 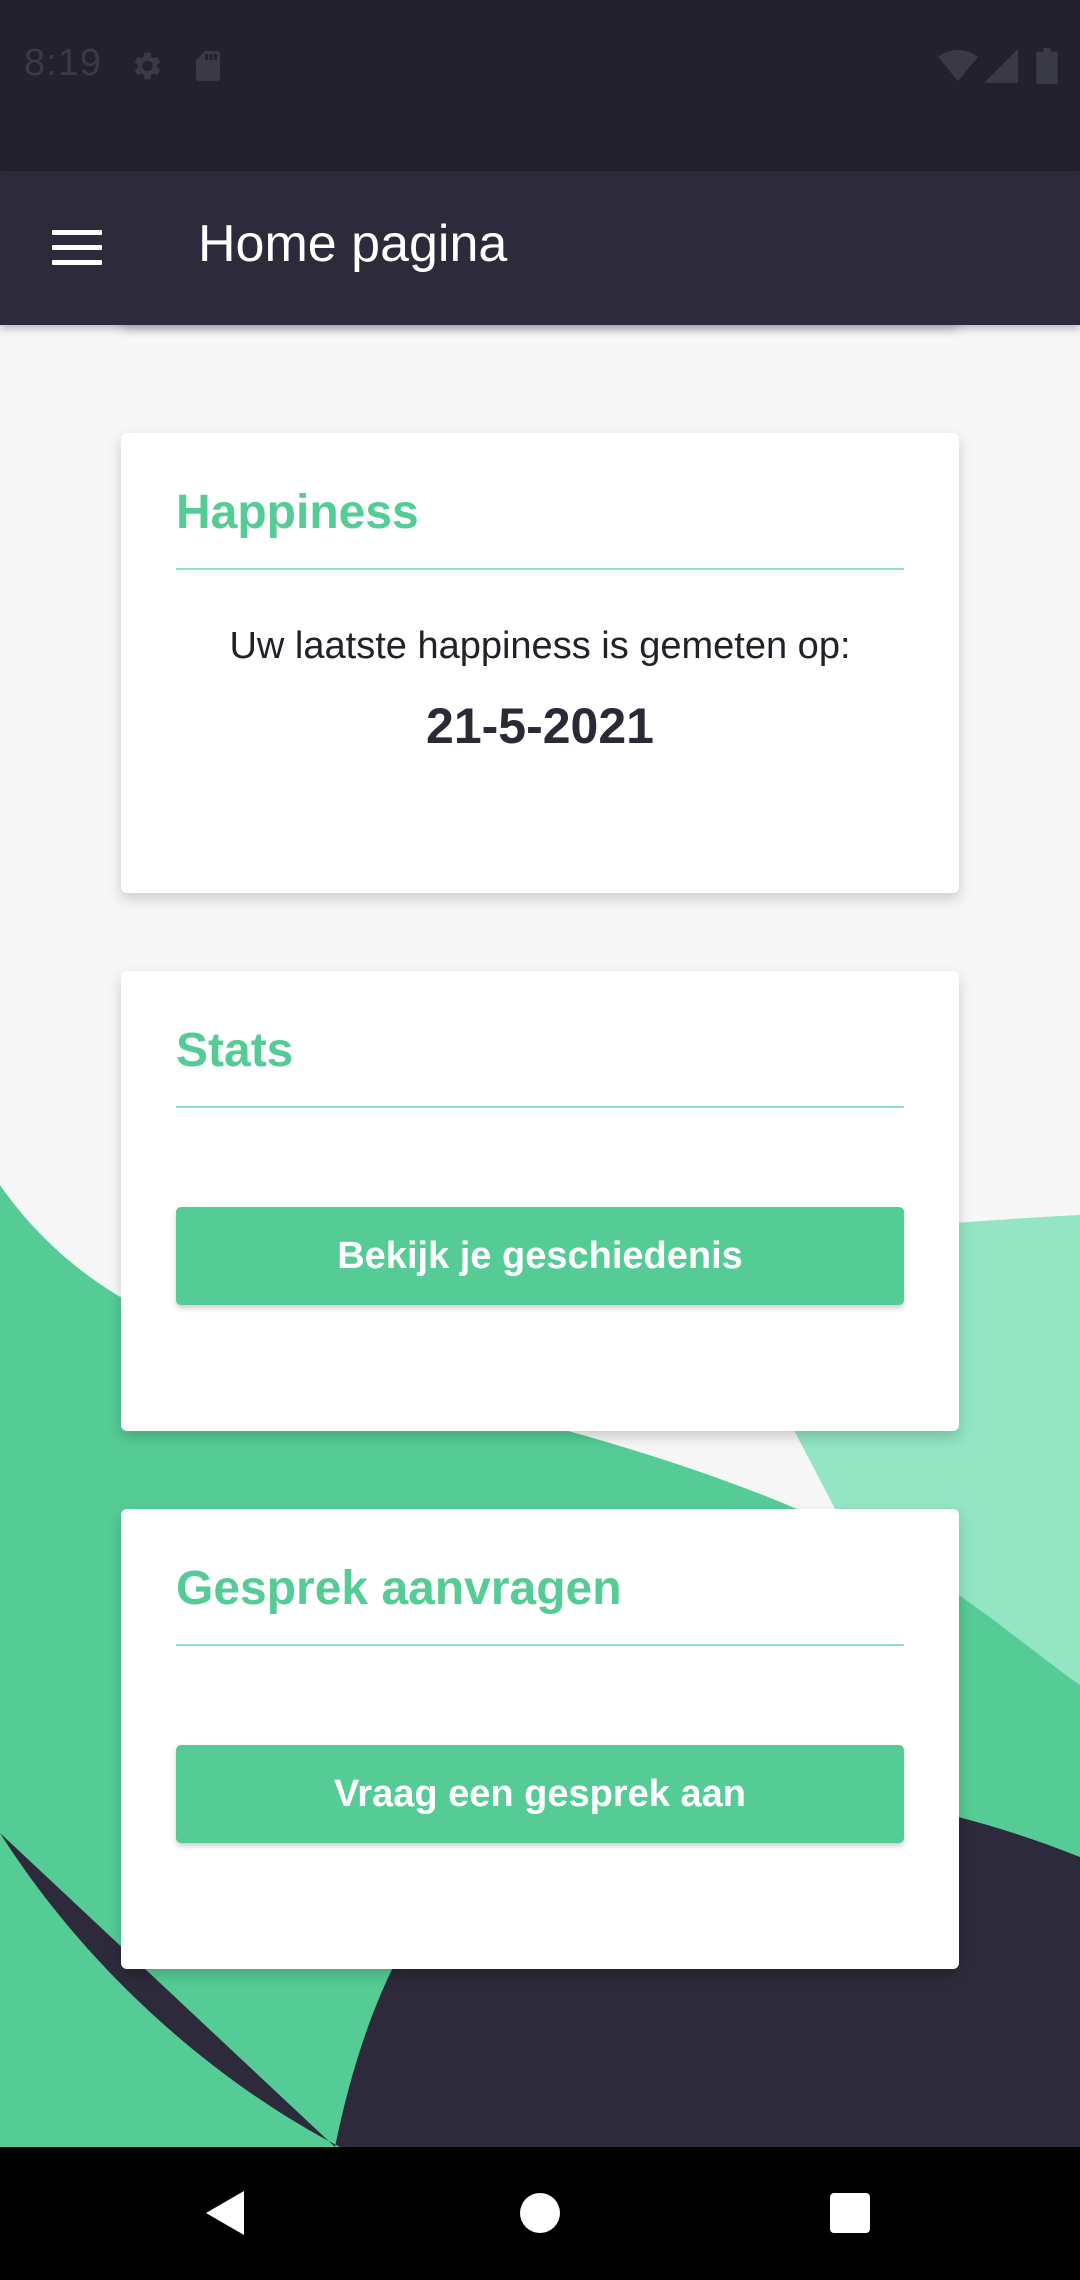 What do you see at coordinates (353, 244) in the screenshot?
I see `page-title: Home pagina` at bounding box center [353, 244].